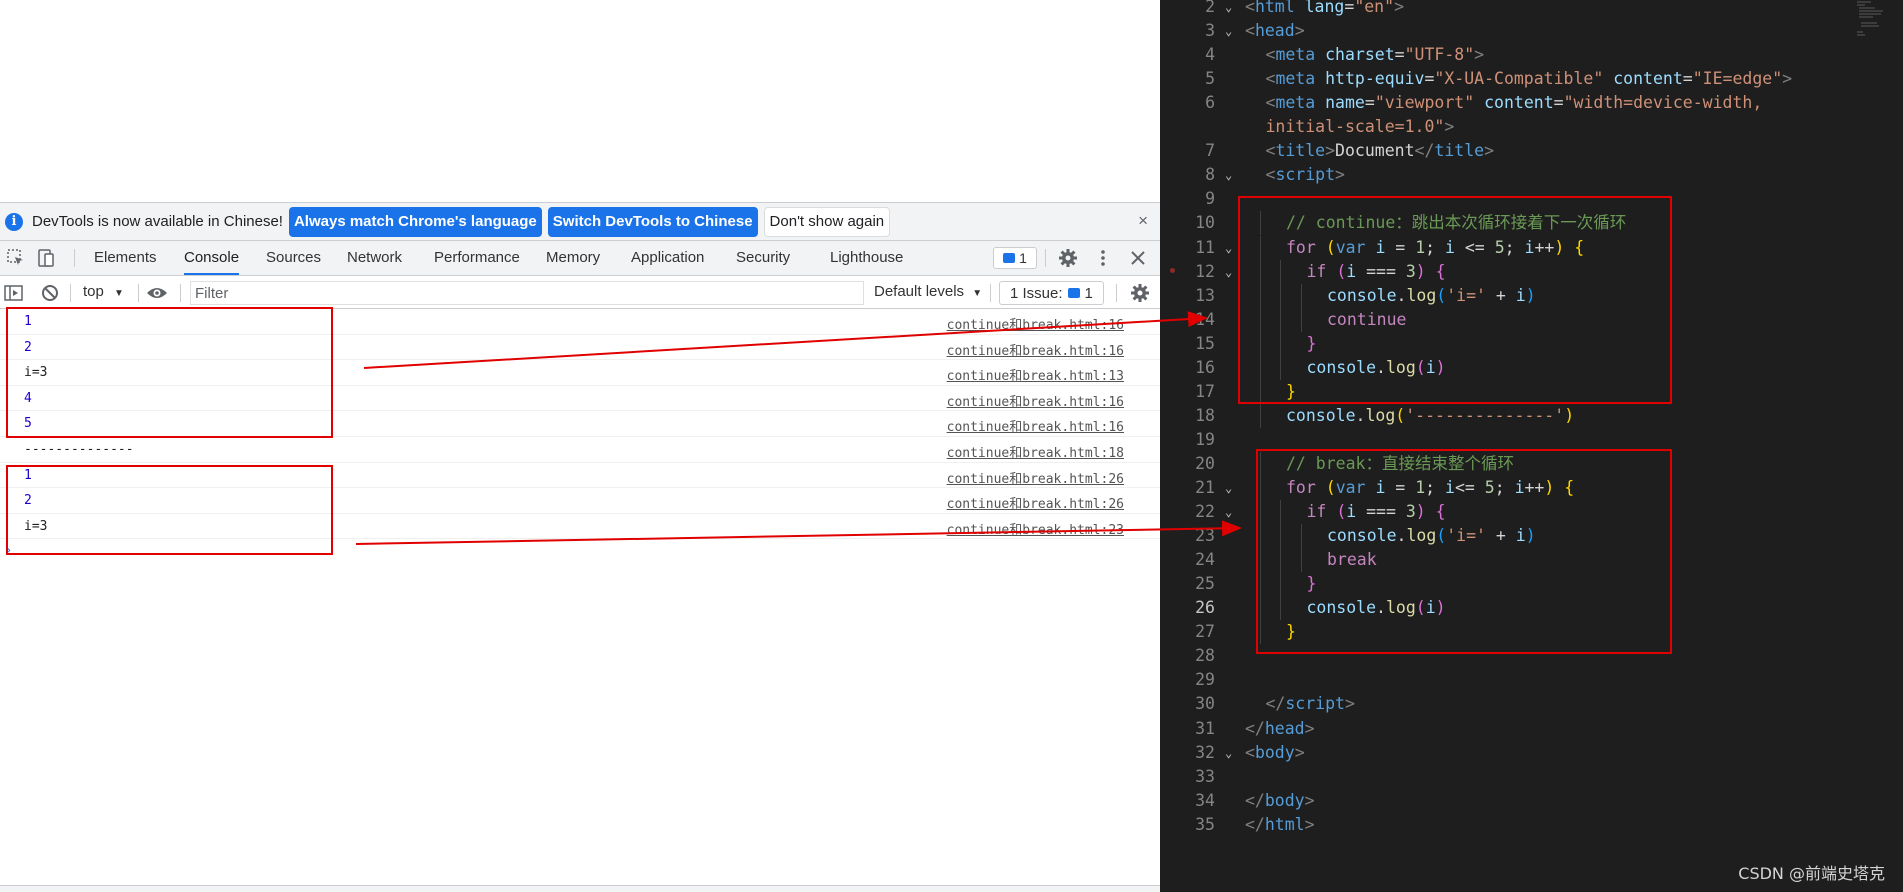 This screenshot has height=892, width=1903. I want to click on code-token: content, so click(1519, 103).